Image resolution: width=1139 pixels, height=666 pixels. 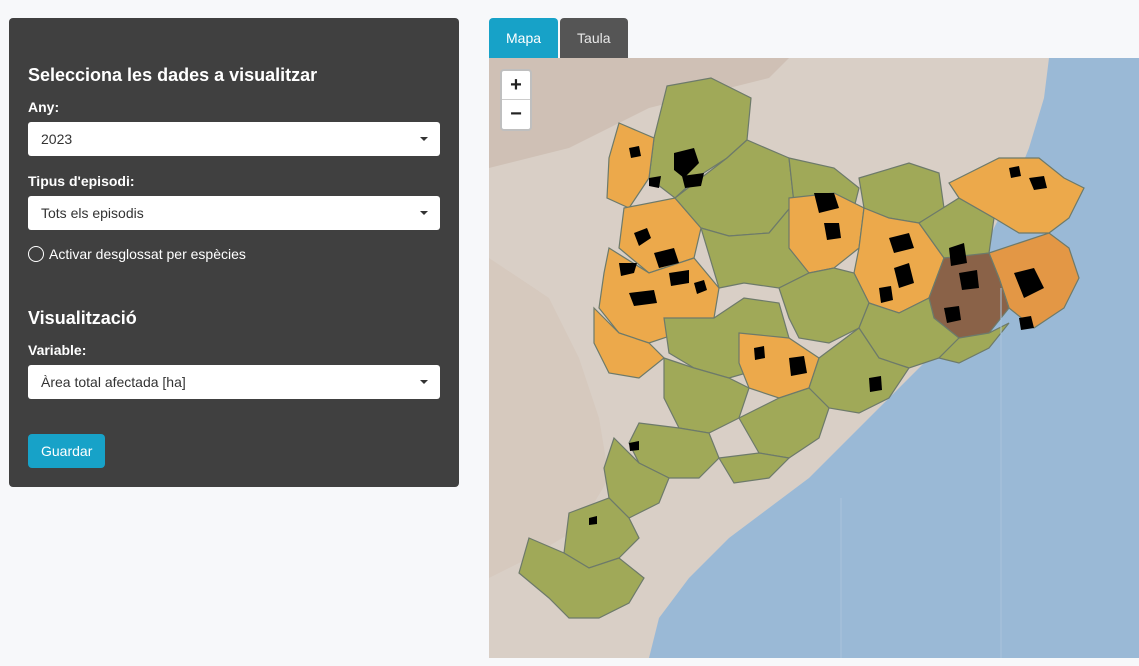 What do you see at coordinates (594, 38) in the screenshot?
I see `tab-table: Taula` at bounding box center [594, 38].